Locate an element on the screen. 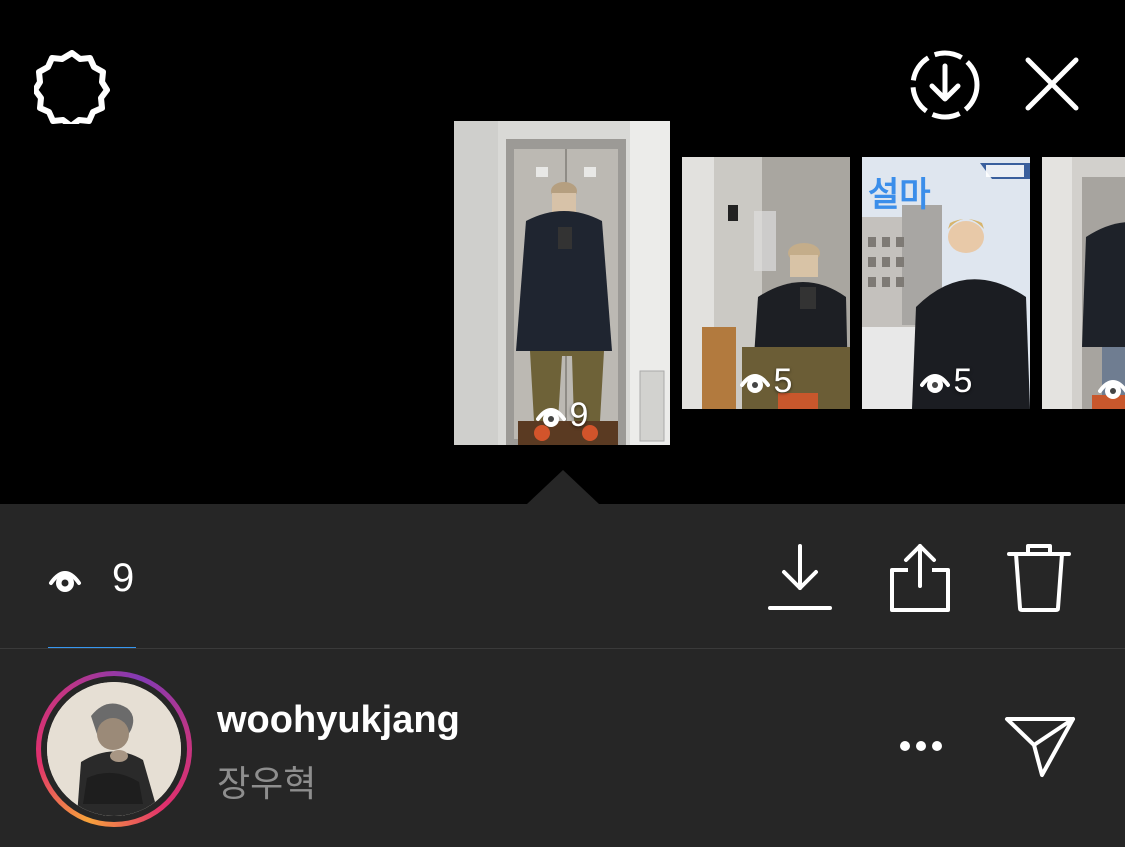  more-icon is located at coordinates (921, 746).